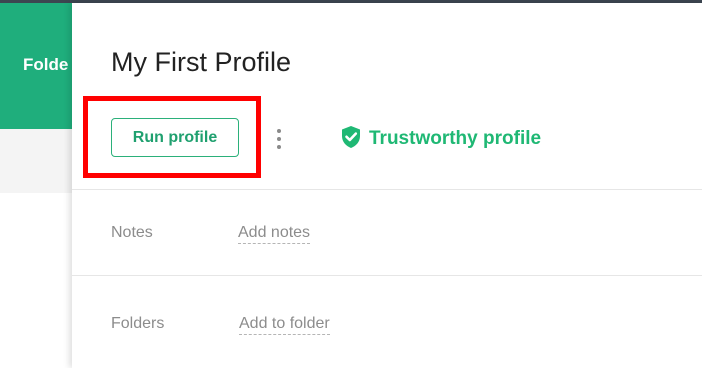 The width and height of the screenshot is (702, 368). What do you see at coordinates (351, 139) in the screenshot?
I see `shield-check-icon` at bounding box center [351, 139].